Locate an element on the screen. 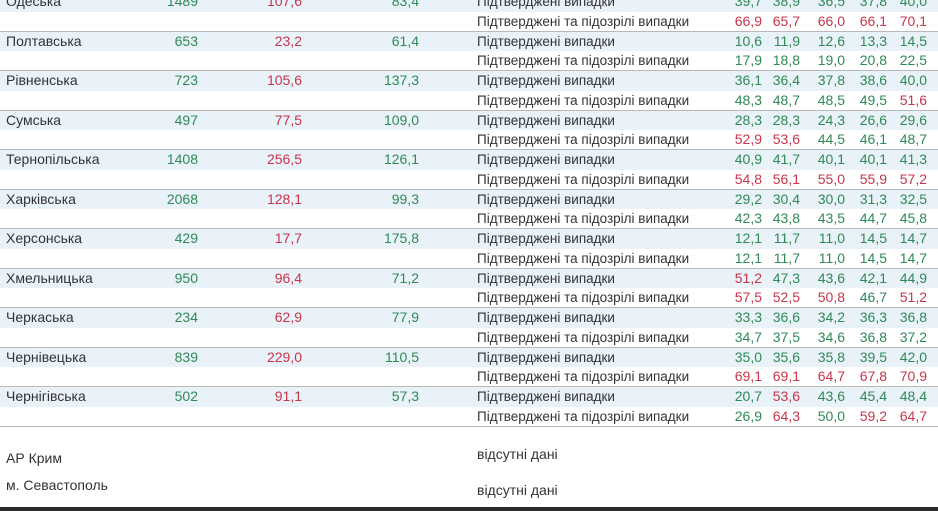 This screenshot has height=511, width=938. trend-value: 64,3 is located at coordinates (786, 415).